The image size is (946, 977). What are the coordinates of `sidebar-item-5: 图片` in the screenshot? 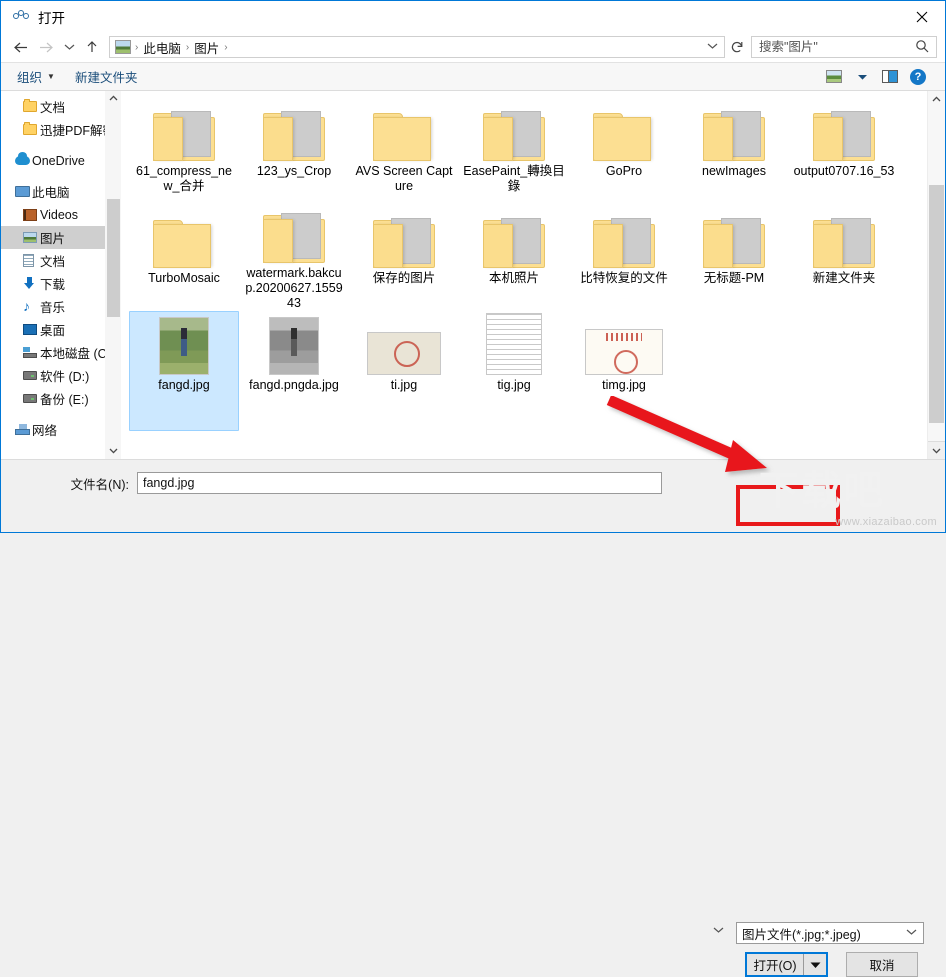 It's located at (61, 237).